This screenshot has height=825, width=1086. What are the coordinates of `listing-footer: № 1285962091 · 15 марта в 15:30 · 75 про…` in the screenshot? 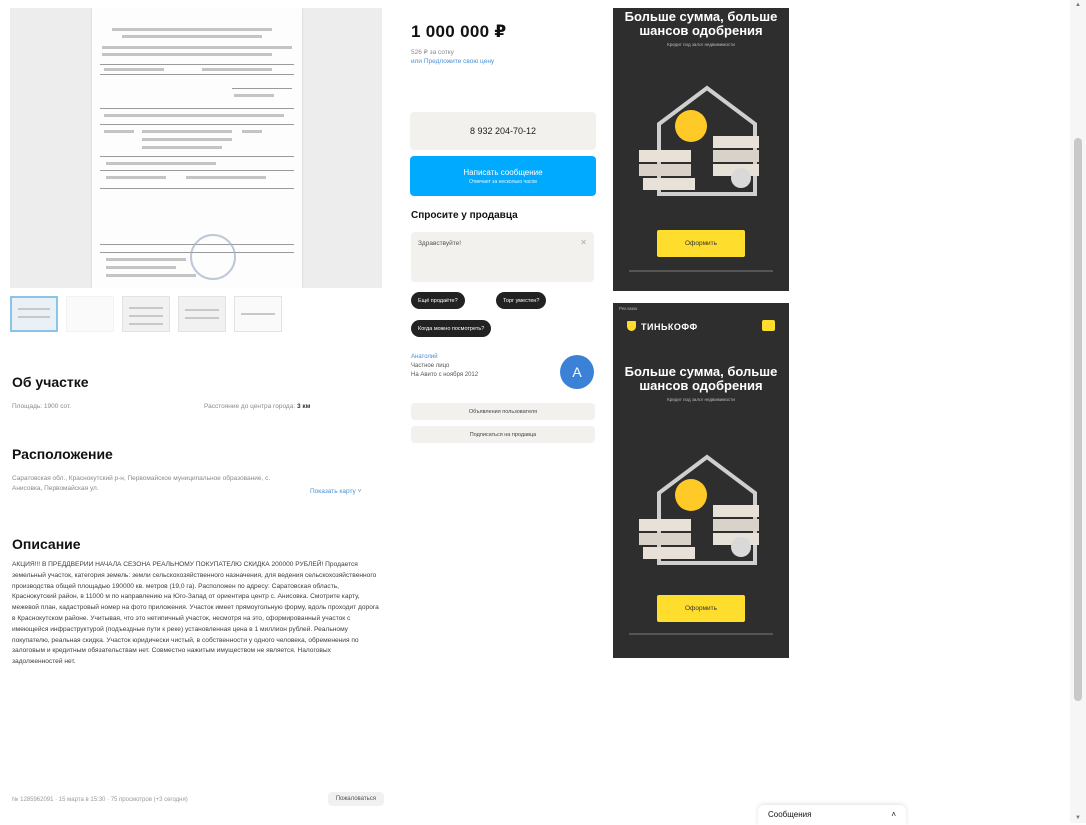 It's located at (198, 799).